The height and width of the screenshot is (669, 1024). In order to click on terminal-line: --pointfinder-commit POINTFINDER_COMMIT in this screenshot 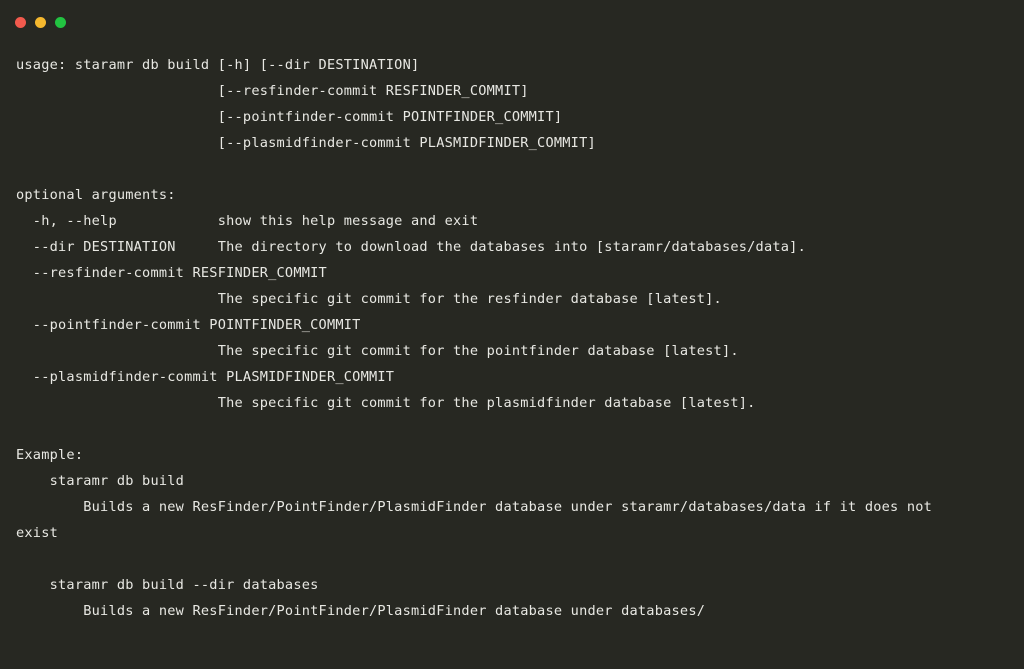, I will do `click(188, 325)`.